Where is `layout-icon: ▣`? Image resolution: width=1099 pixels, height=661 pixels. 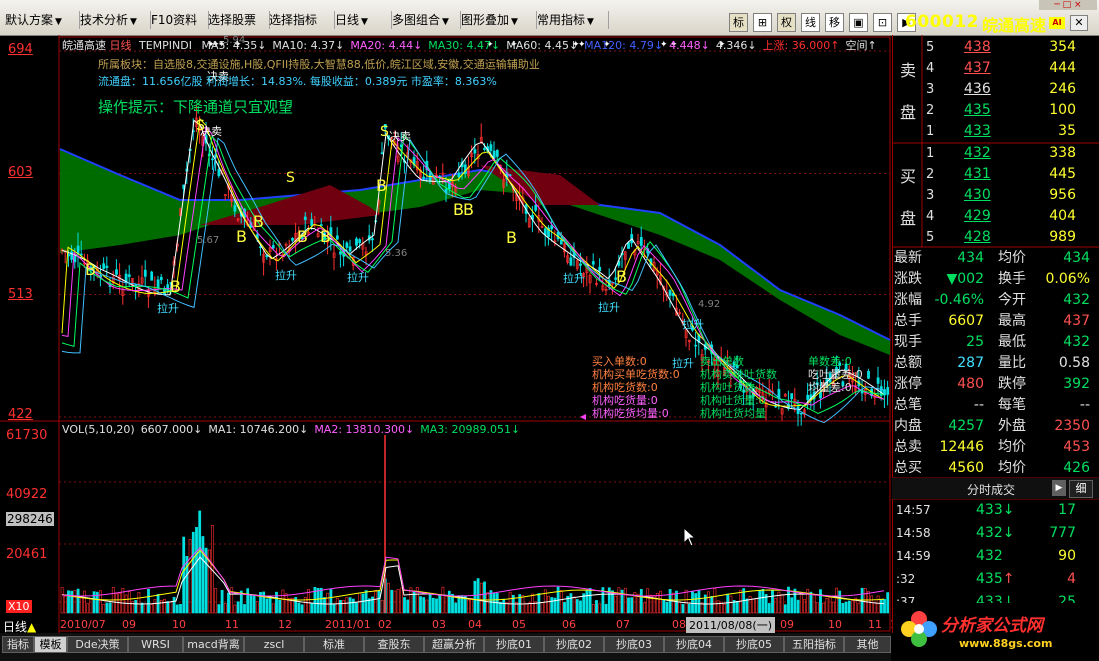
layout-icon: ▣ is located at coordinates (858, 22).